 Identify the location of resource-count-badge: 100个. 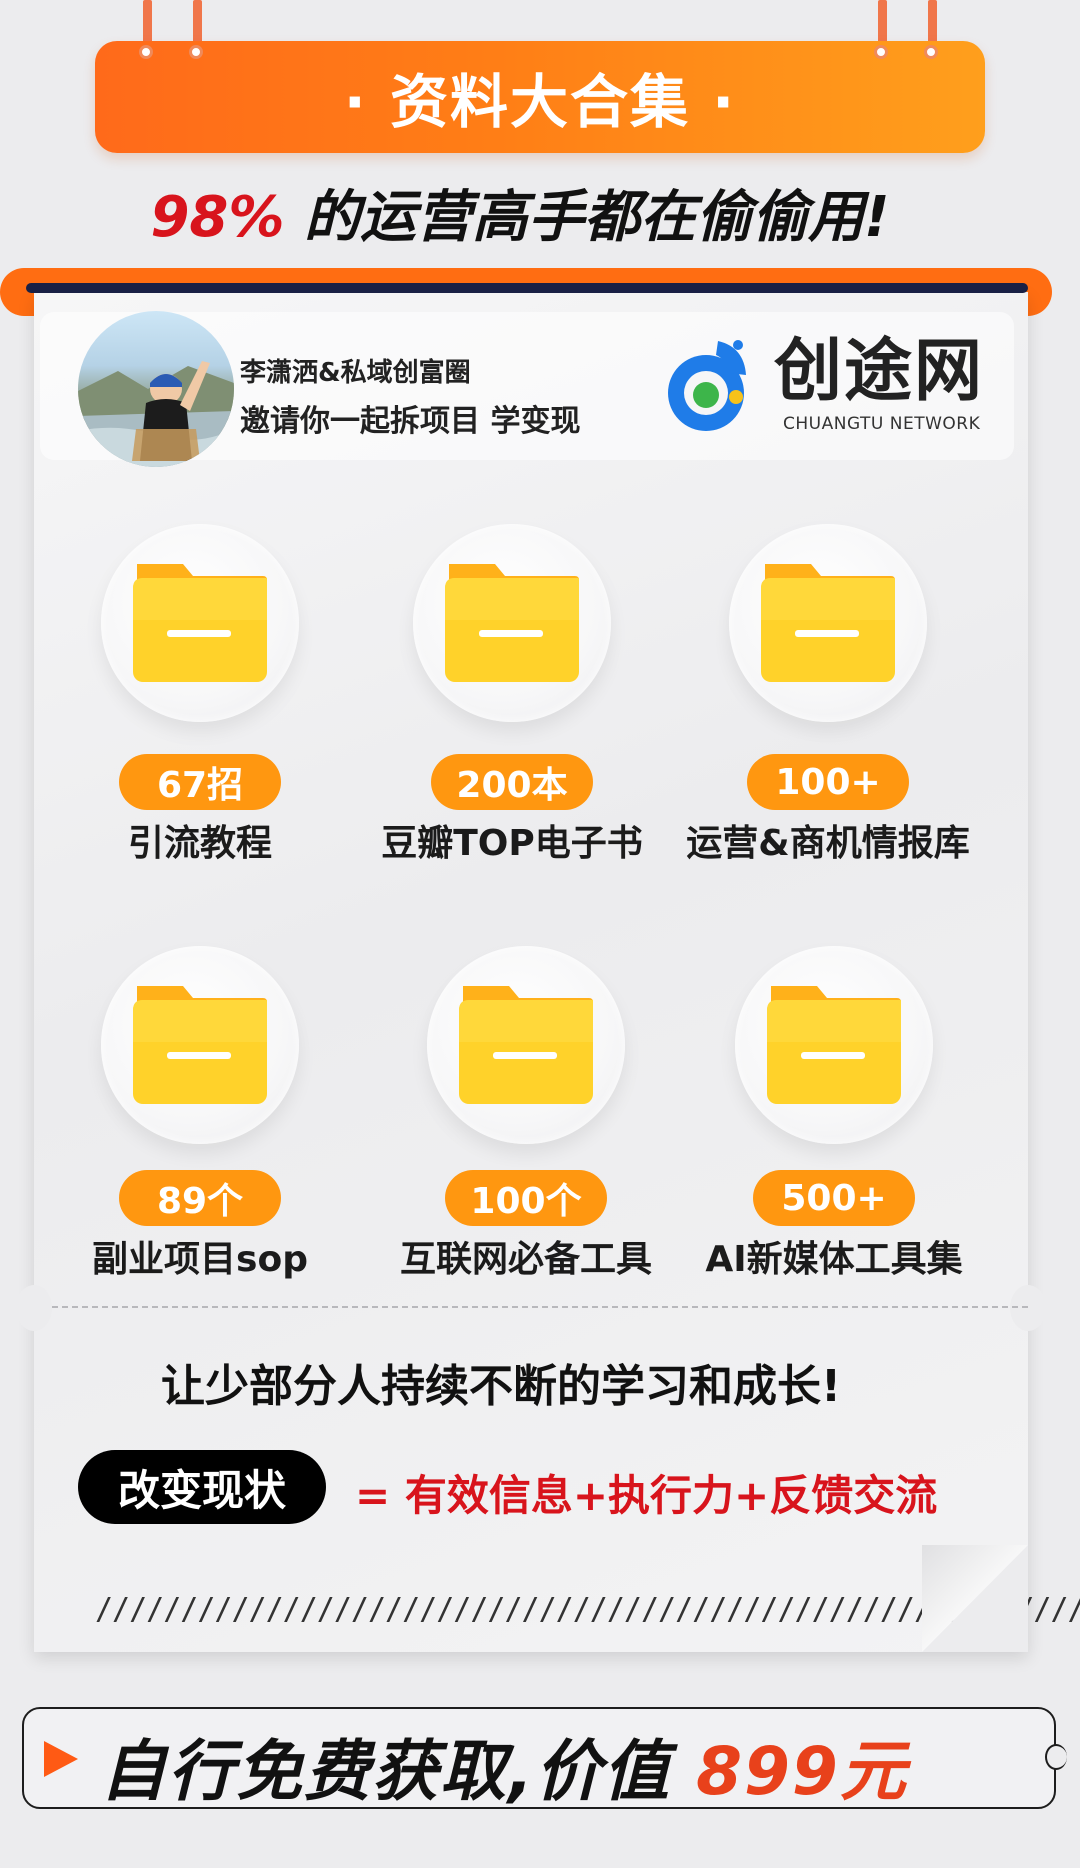
(526, 1198).